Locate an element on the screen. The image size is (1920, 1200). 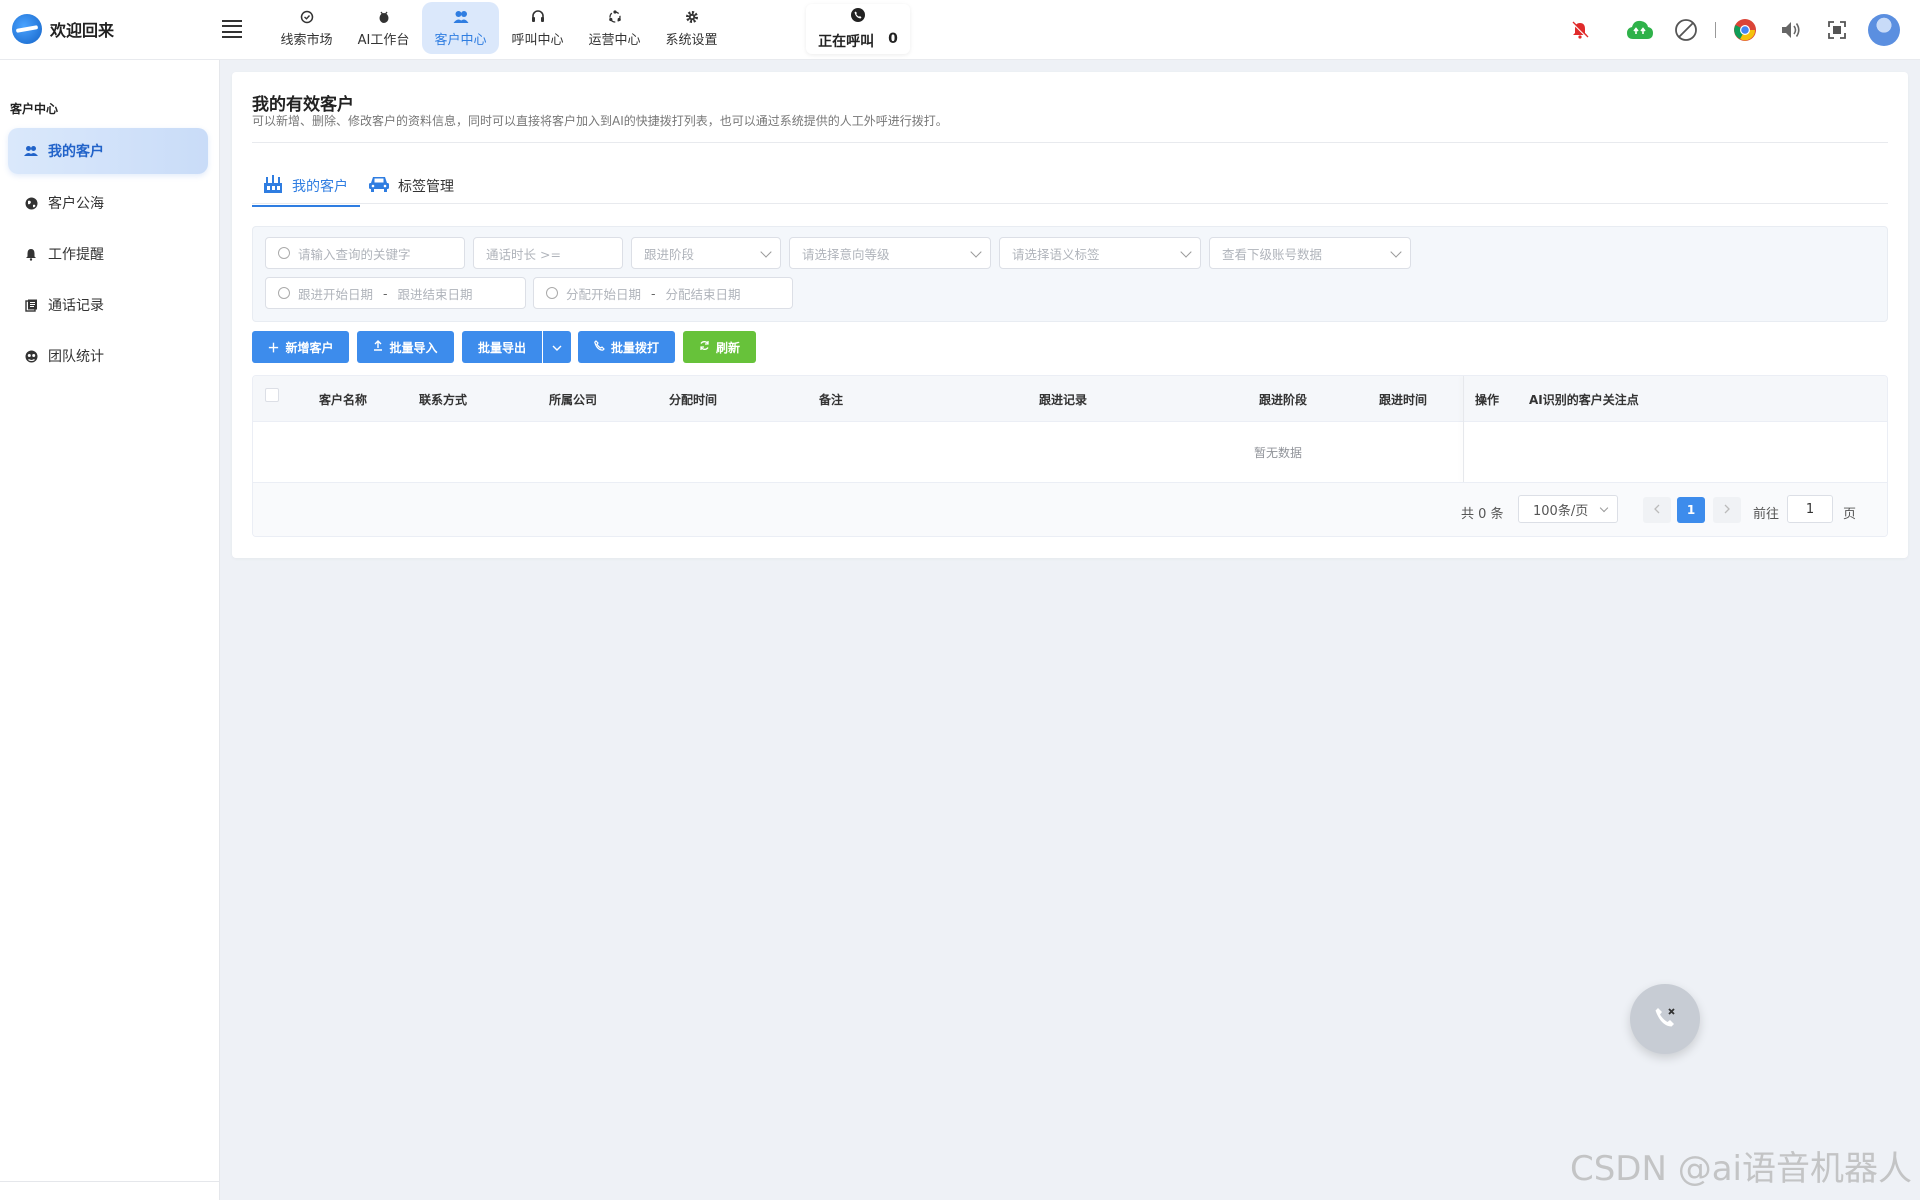
globe-icon is located at coordinates (31, 203).